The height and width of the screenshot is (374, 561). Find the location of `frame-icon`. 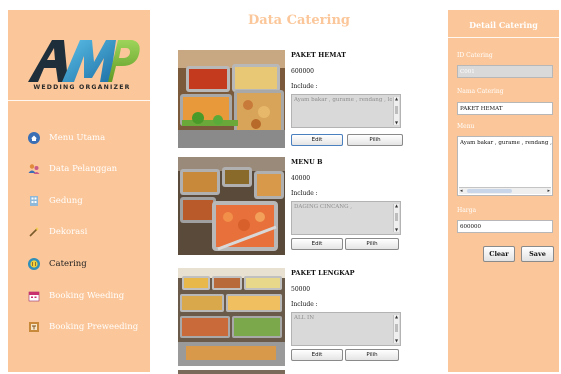

frame-icon is located at coordinates (34, 327).